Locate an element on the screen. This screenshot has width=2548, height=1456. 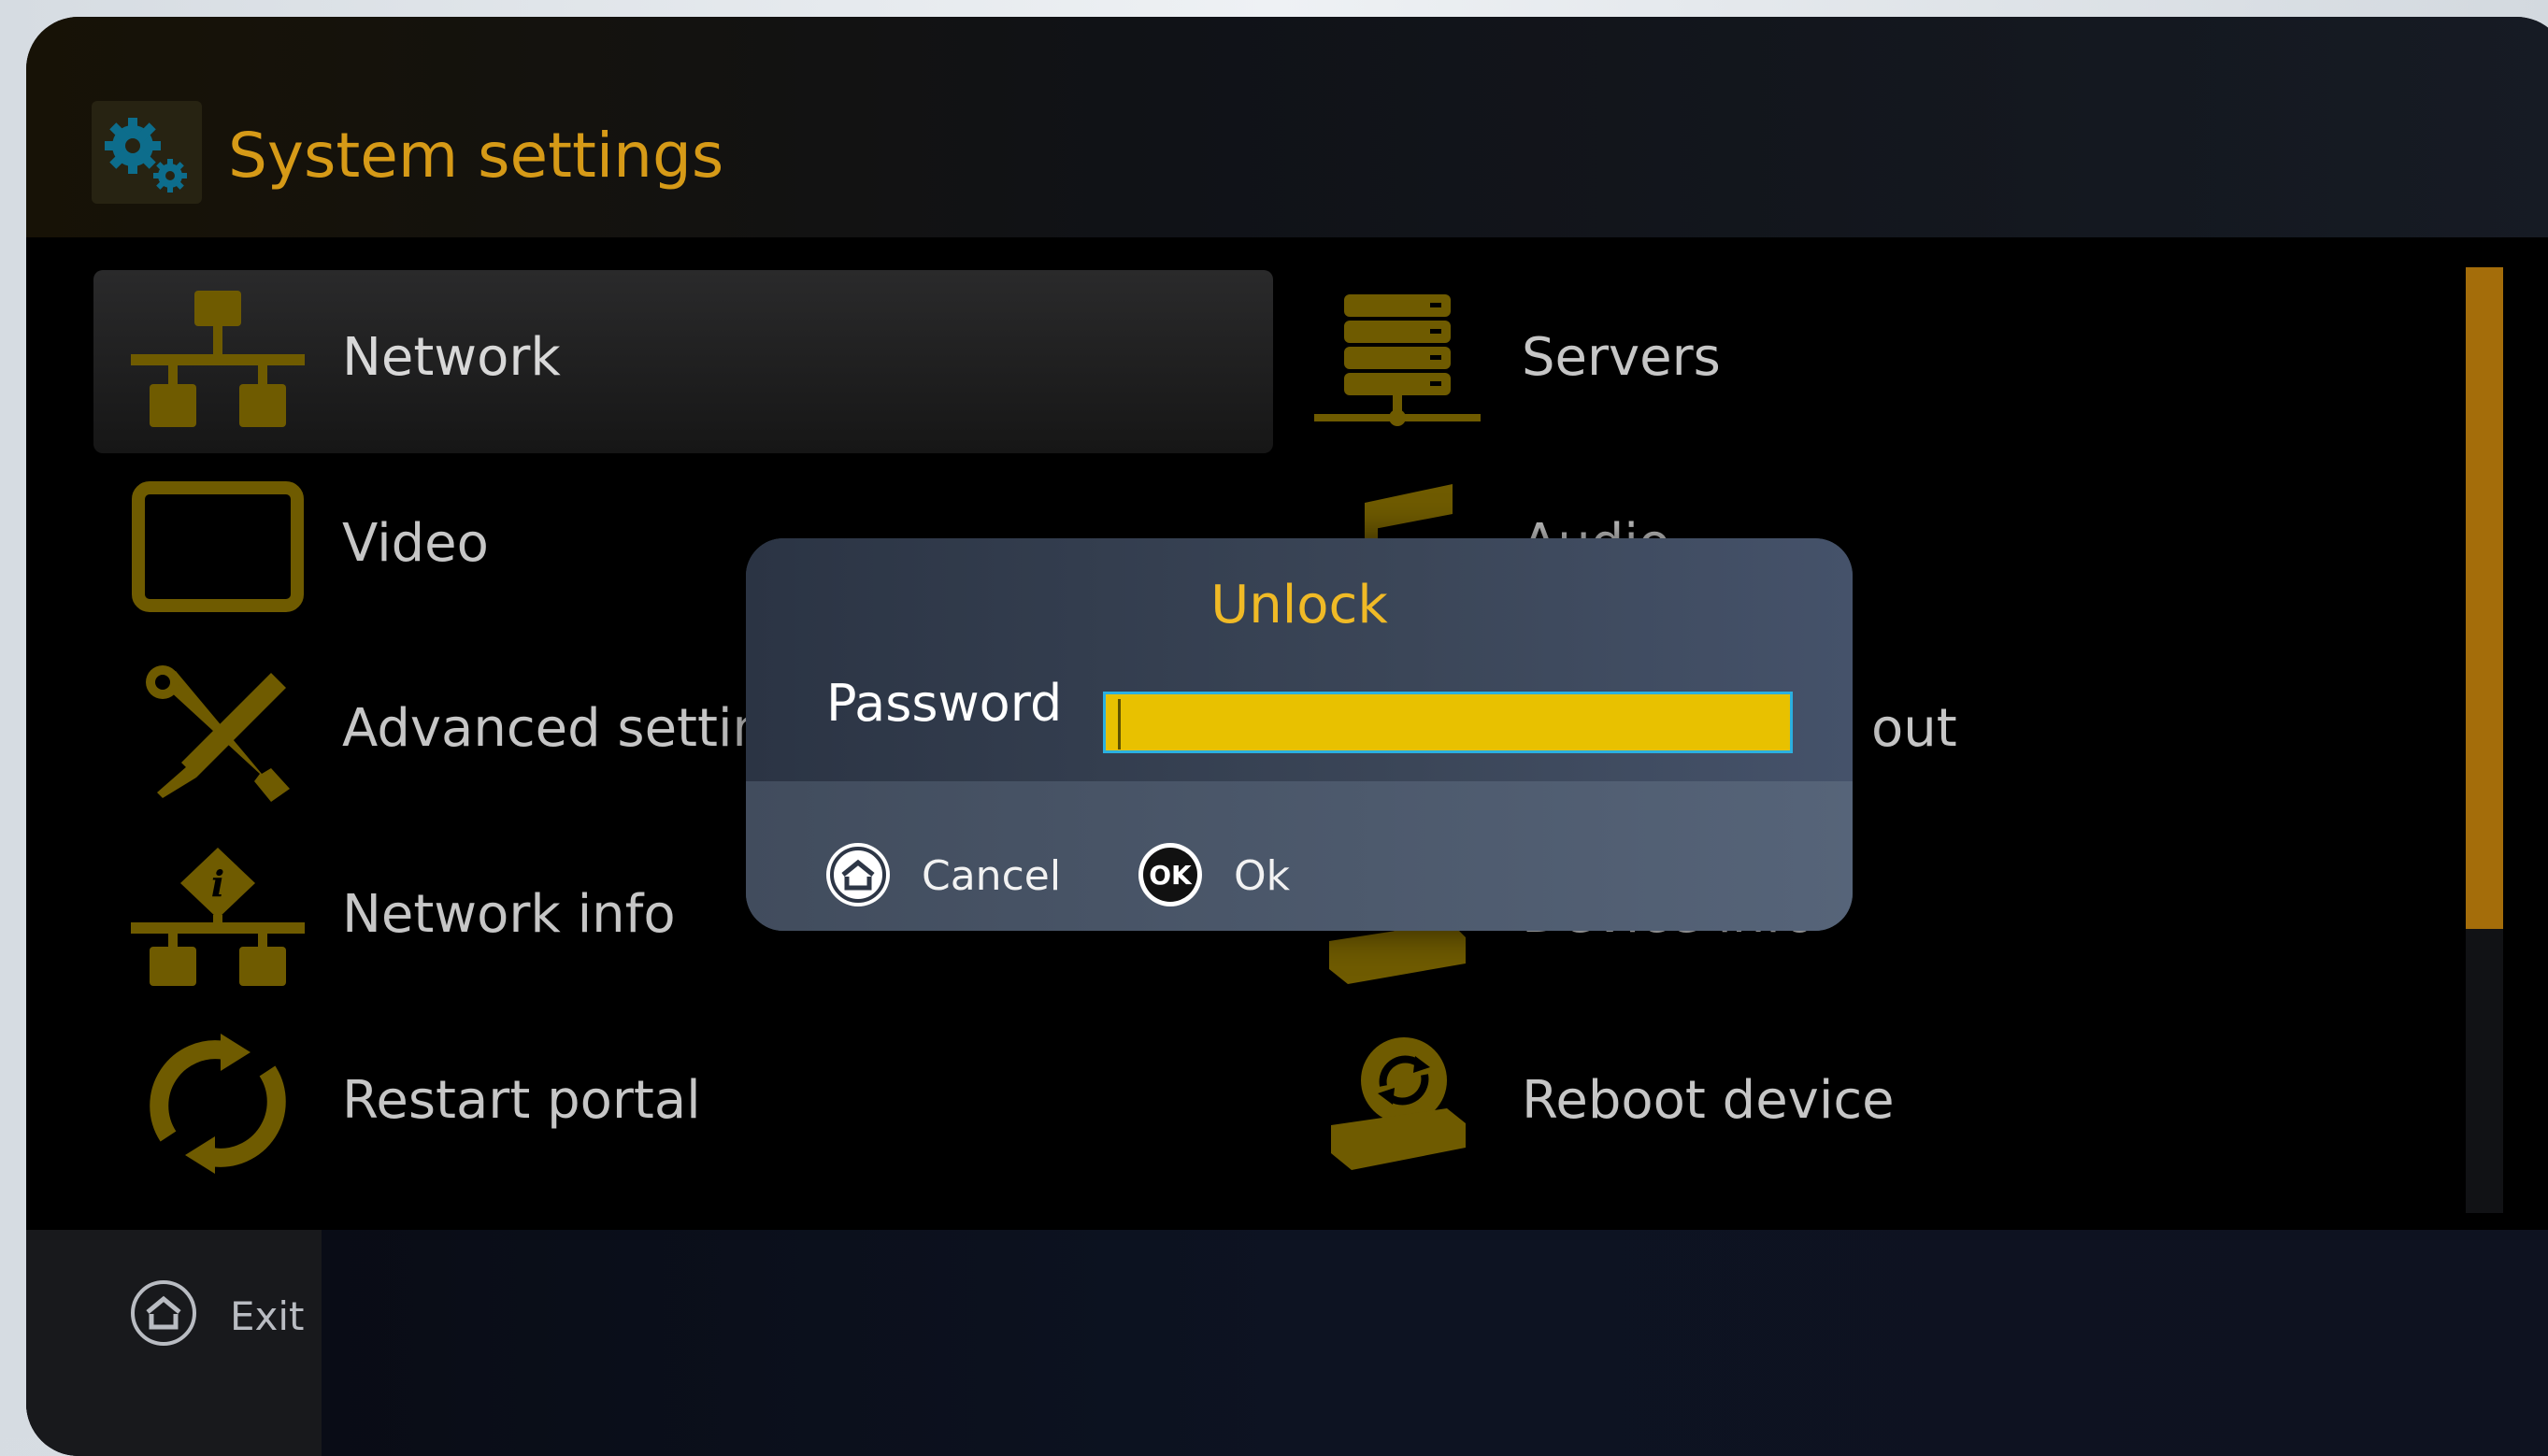
scrollbar is located at coordinates (2484, 740).